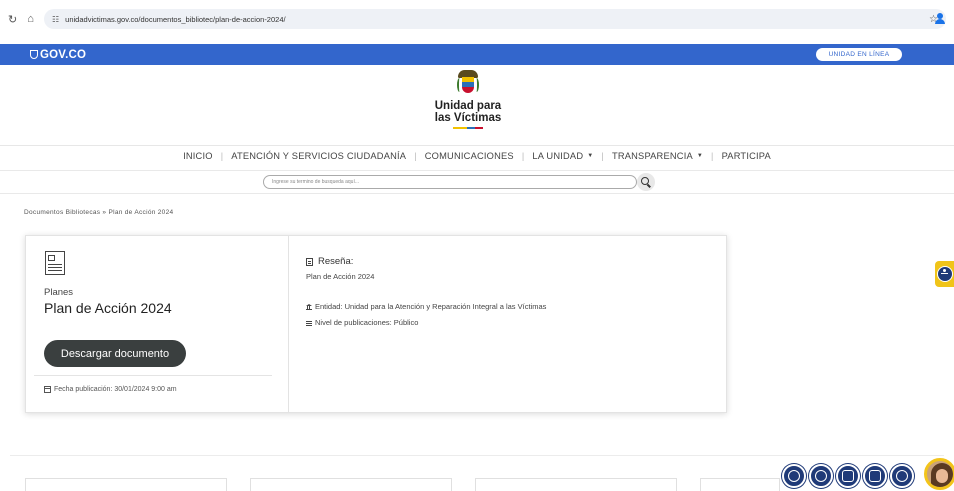 This screenshot has height=491, width=954. I want to click on nav-item-participa: PARTICIPA, so click(746, 156).